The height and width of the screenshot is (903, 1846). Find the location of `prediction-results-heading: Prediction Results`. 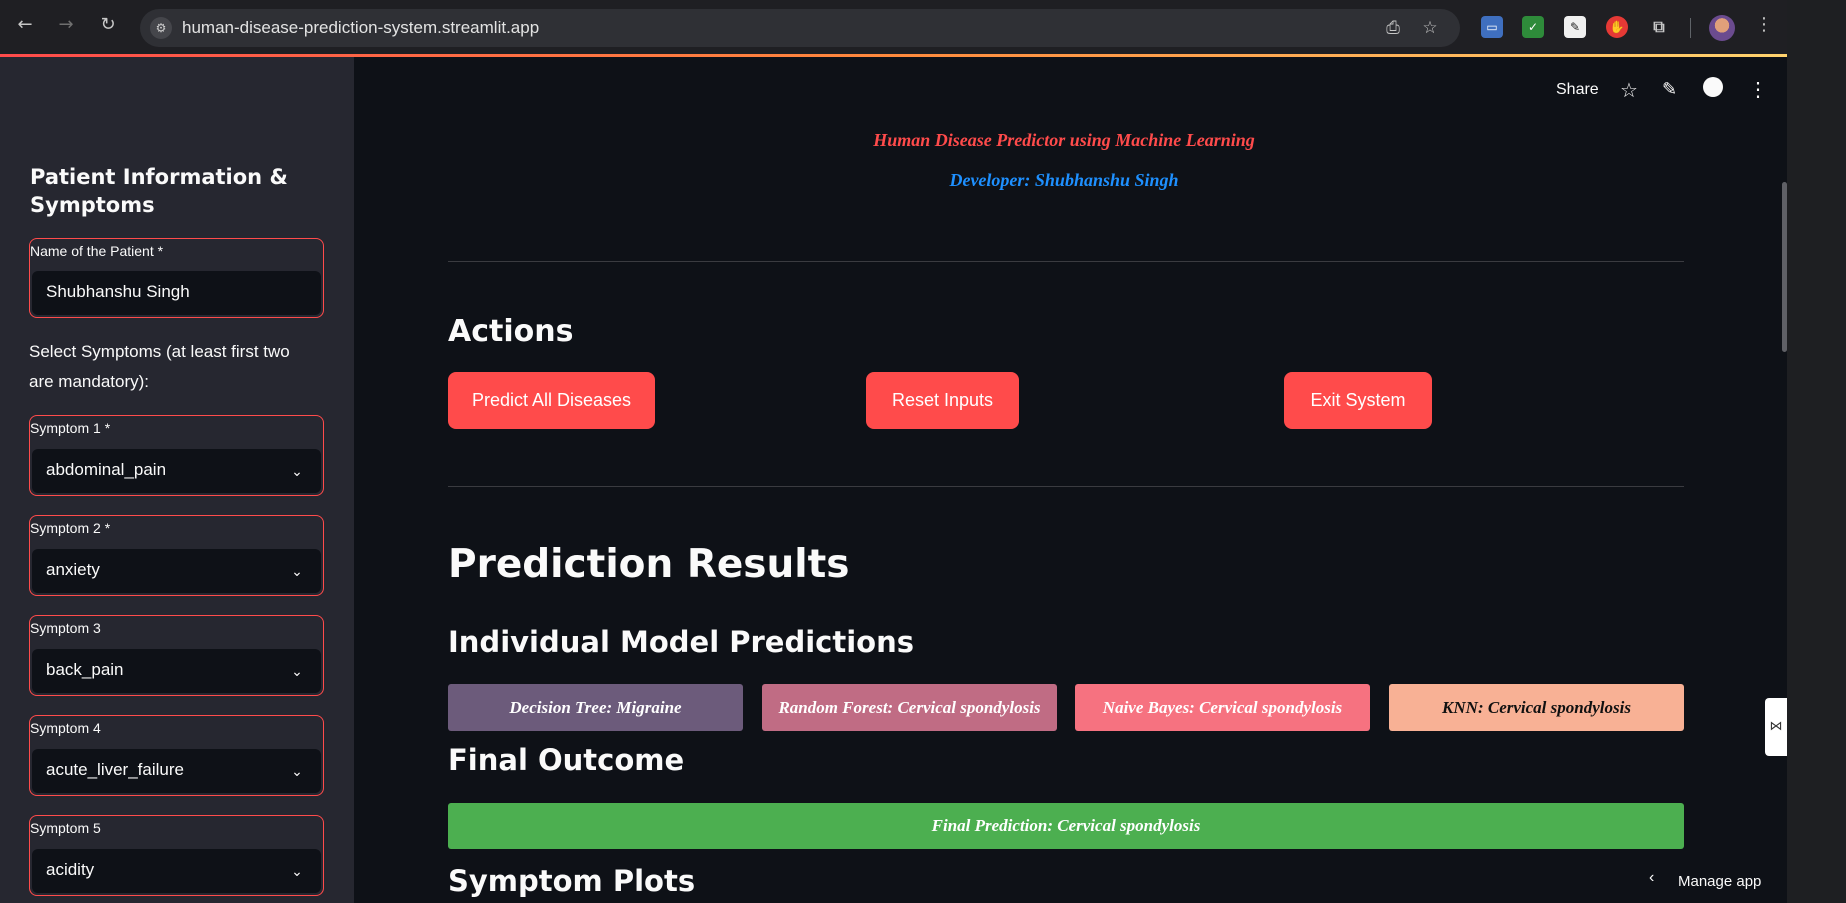

prediction-results-heading: Prediction Results is located at coordinates (649, 564).